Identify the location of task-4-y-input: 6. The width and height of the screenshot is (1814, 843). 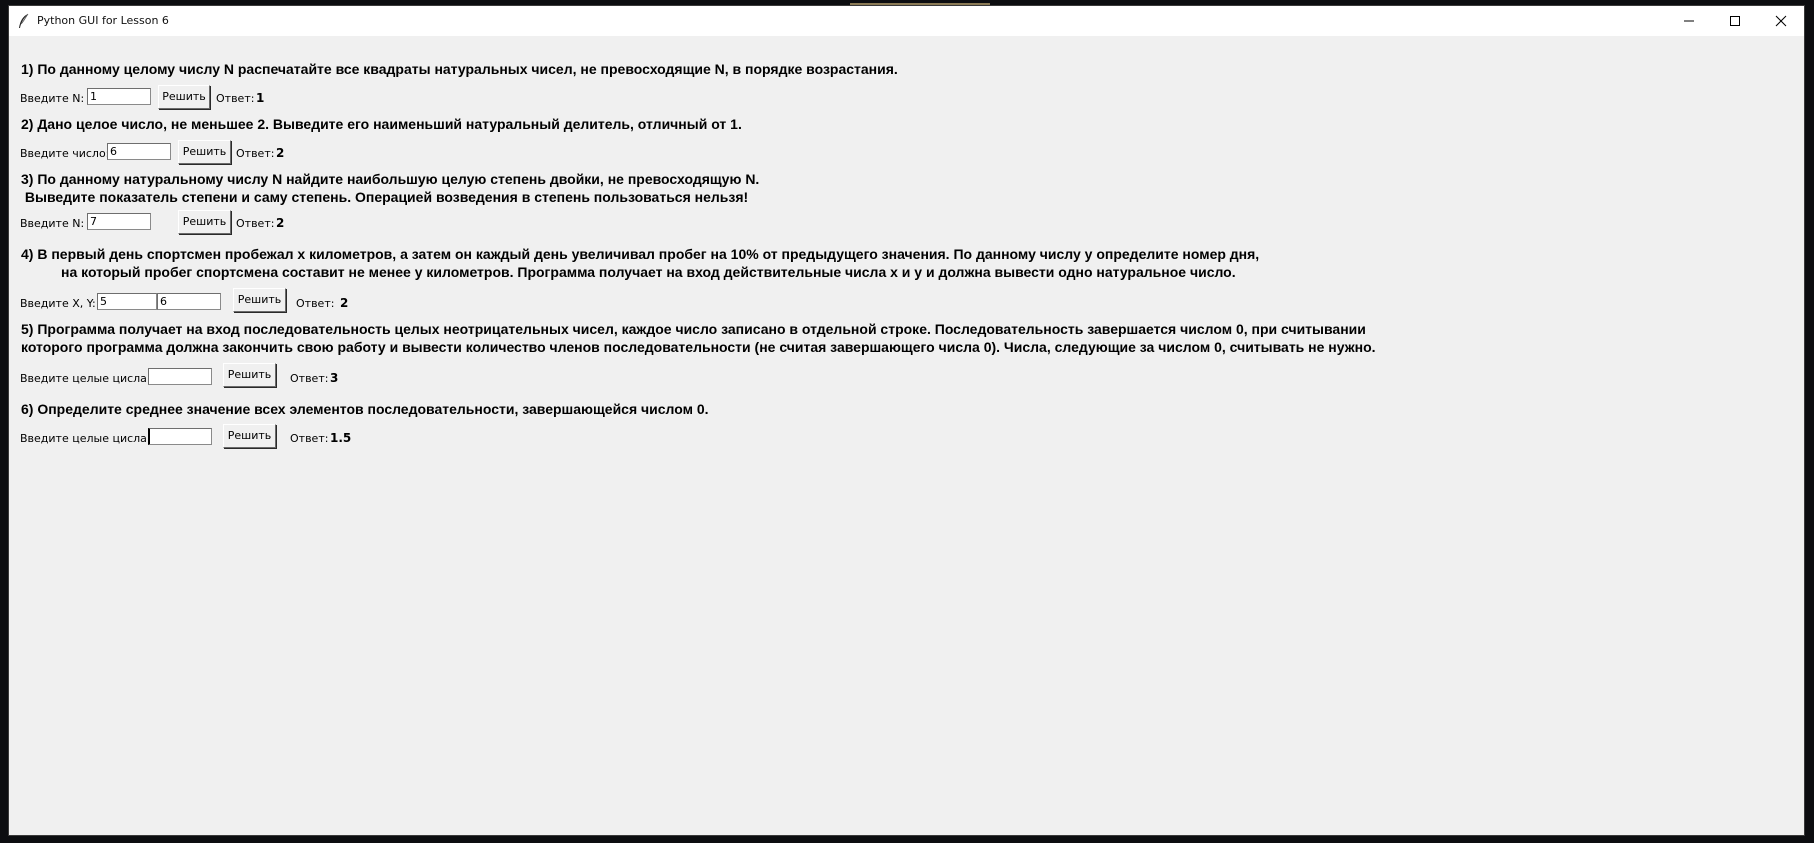
(189, 301).